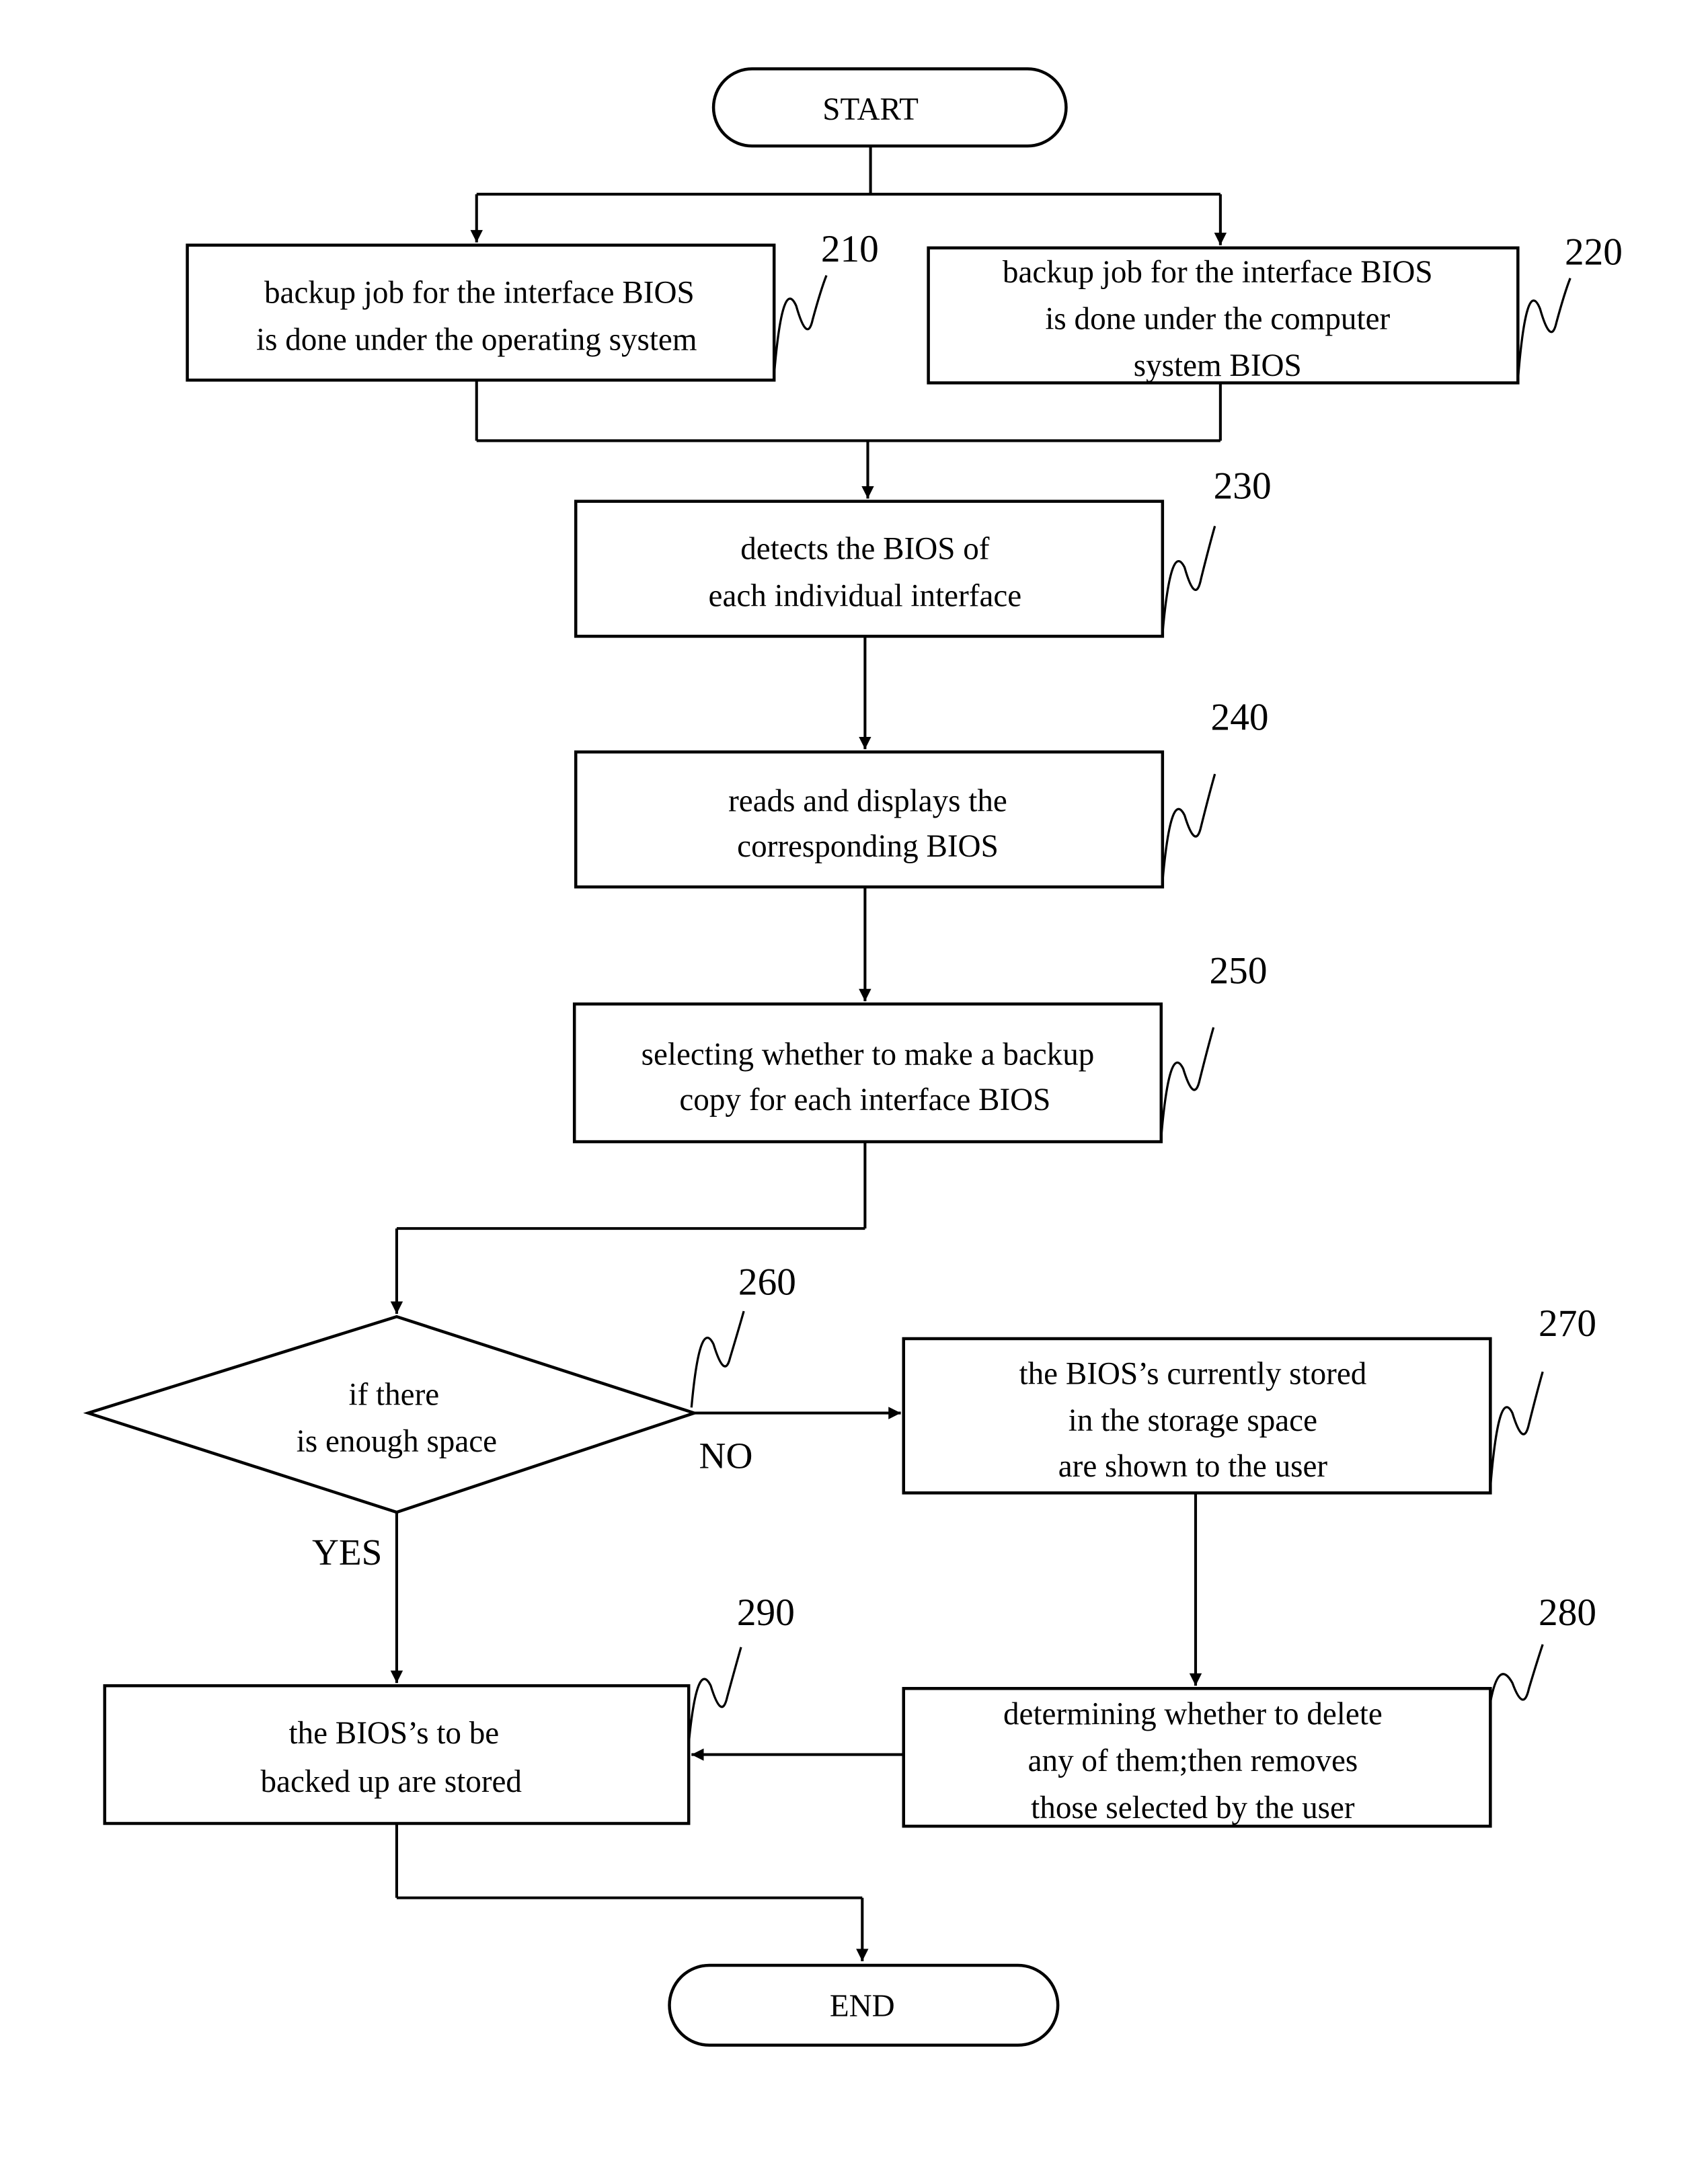 The width and height of the screenshot is (1708, 2165). I want to click on end-terminator: END, so click(864, 2005).